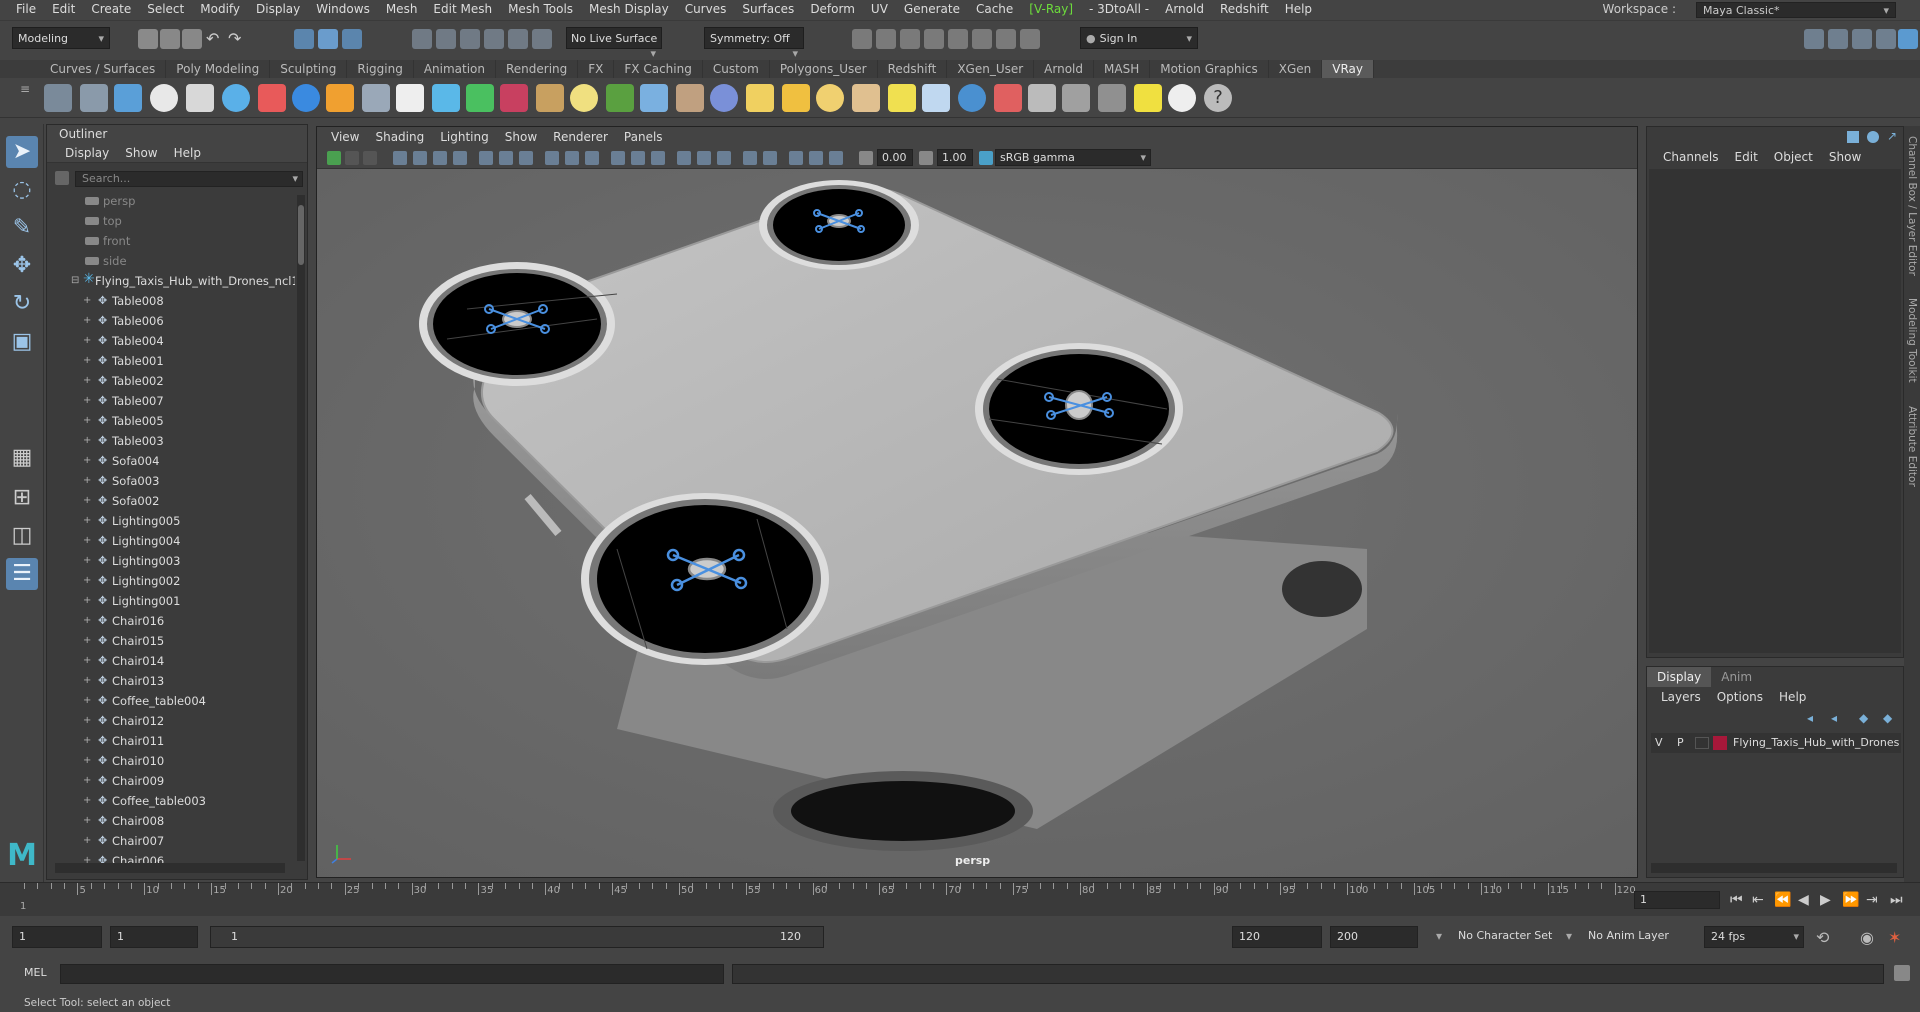 The height and width of the screenshot is (1012, 1920). I want to click on help-icon: ?, so click(1218, 98).